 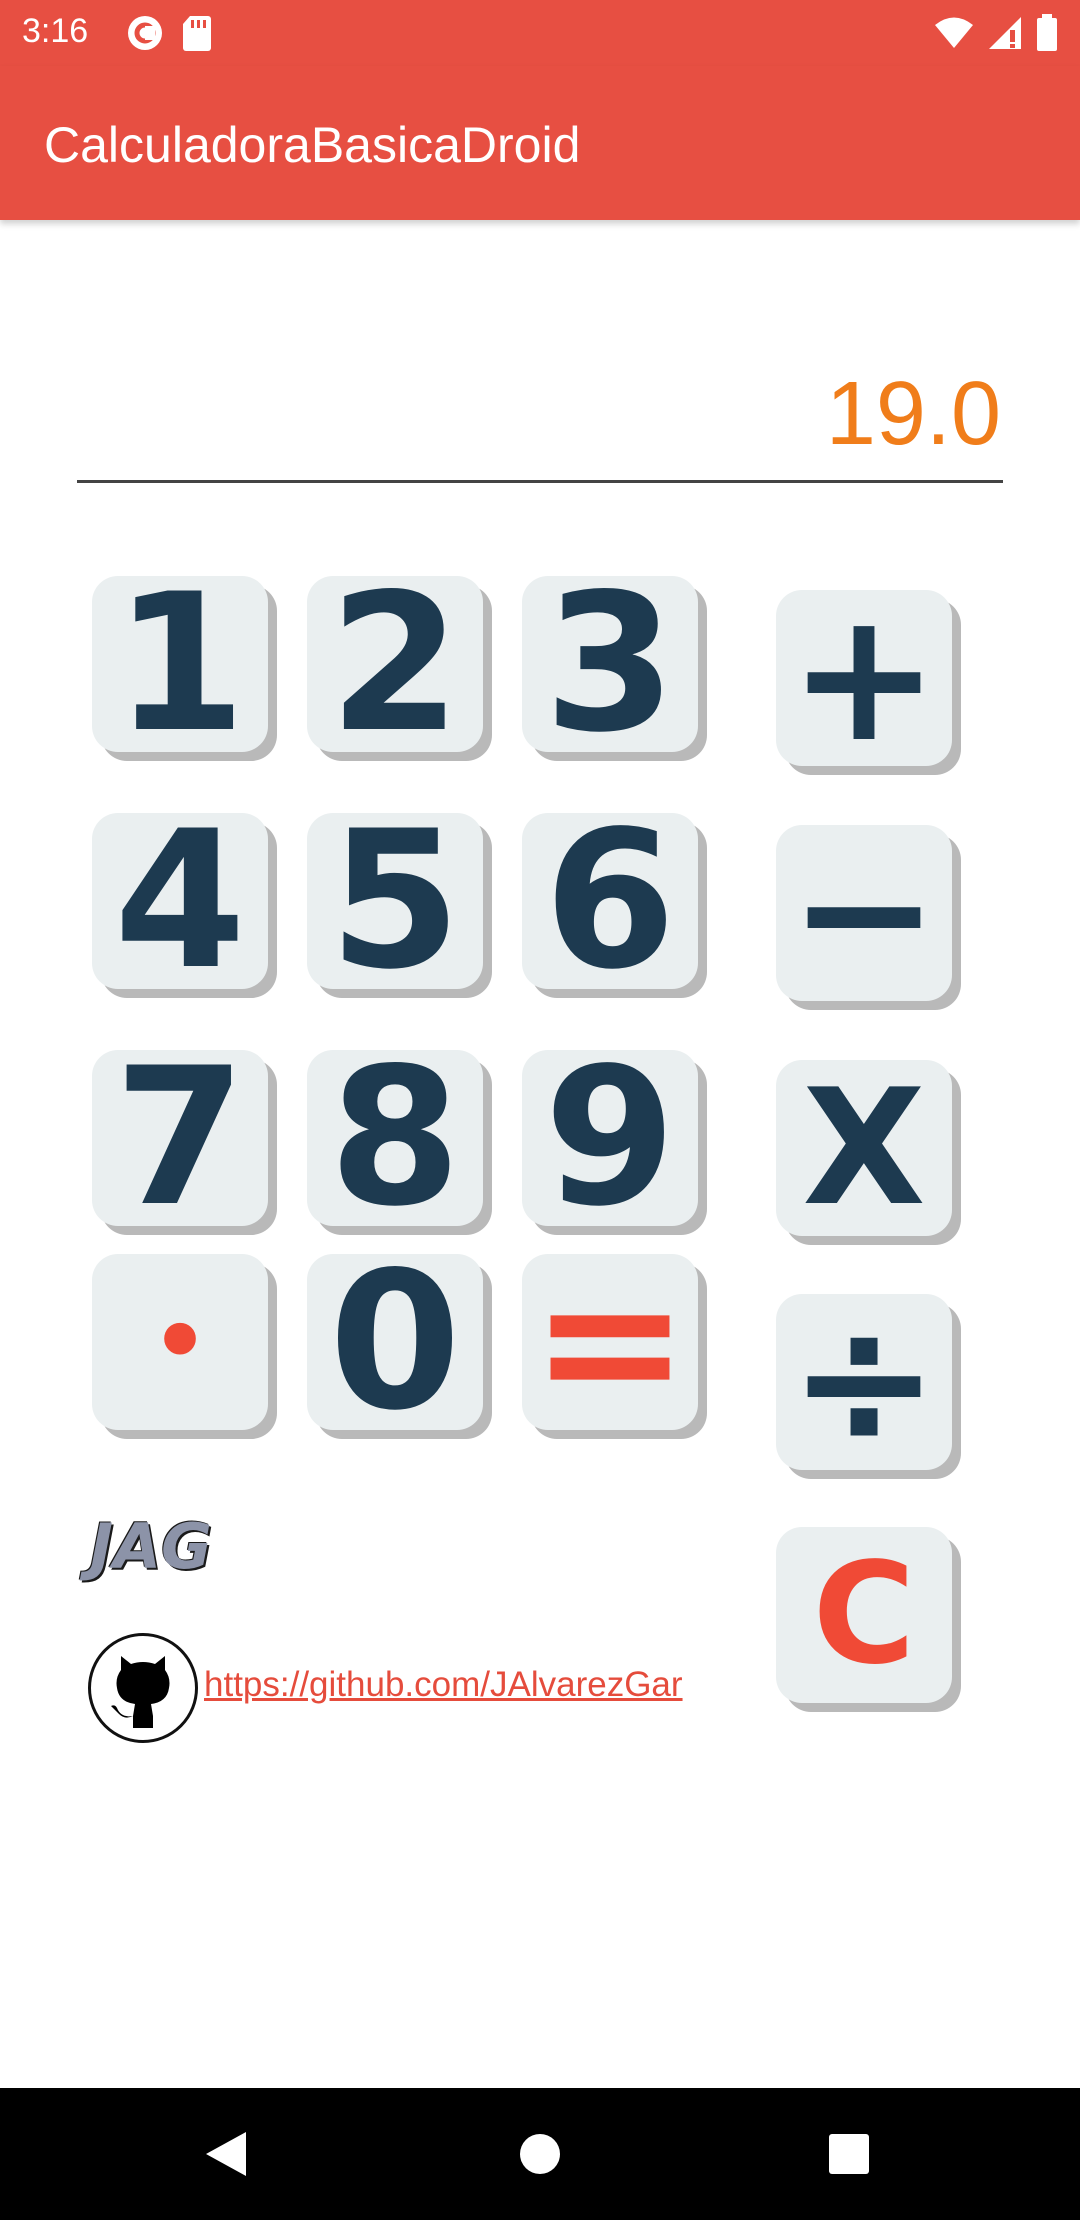 I want to click on key-0-label: 0, so click(x=395, y=1341).